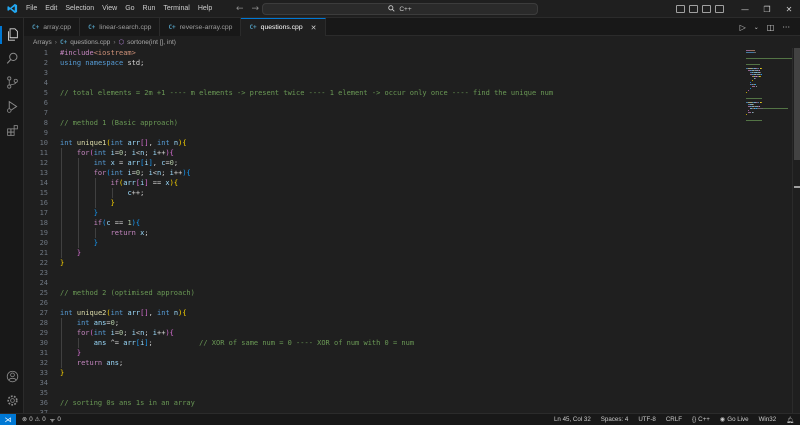 The width and height of the screenshot is (800, 425). What do you see at coordinates (384, 223) in the screenshot?
I see `code-line: 18 if(c == 1){` at bounding box center [384, 223].